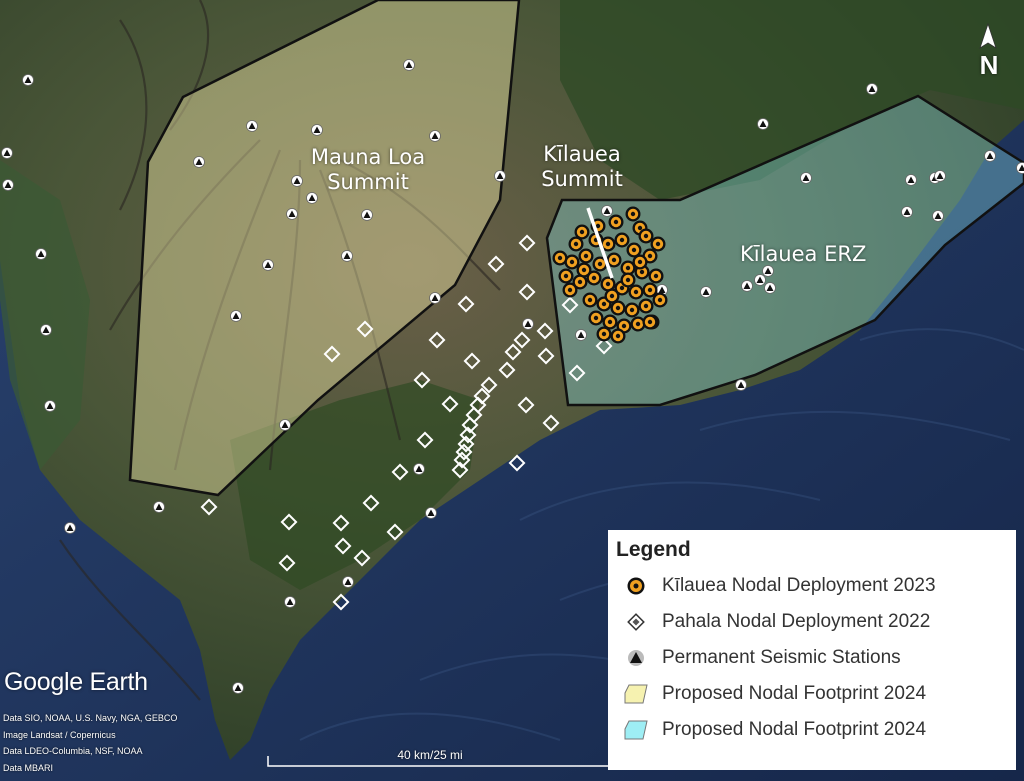 This screenshot has width=1024, height=781. Describe the element at coordinates (989, 65) in the screenshot. I see `north-label: N` at that location.